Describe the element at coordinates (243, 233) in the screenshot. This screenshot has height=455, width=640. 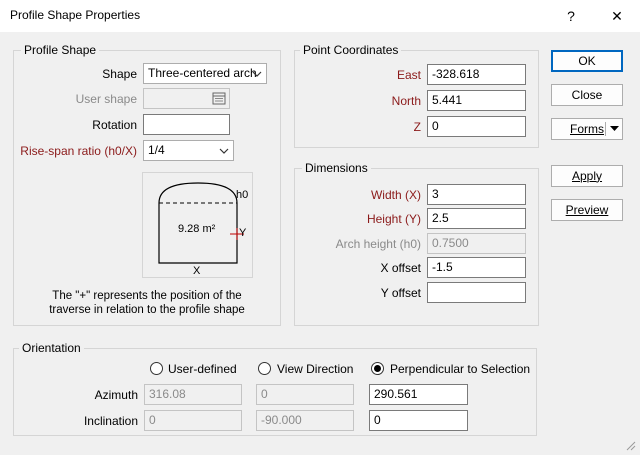
I see `diagram-y-label: Y` at that location.